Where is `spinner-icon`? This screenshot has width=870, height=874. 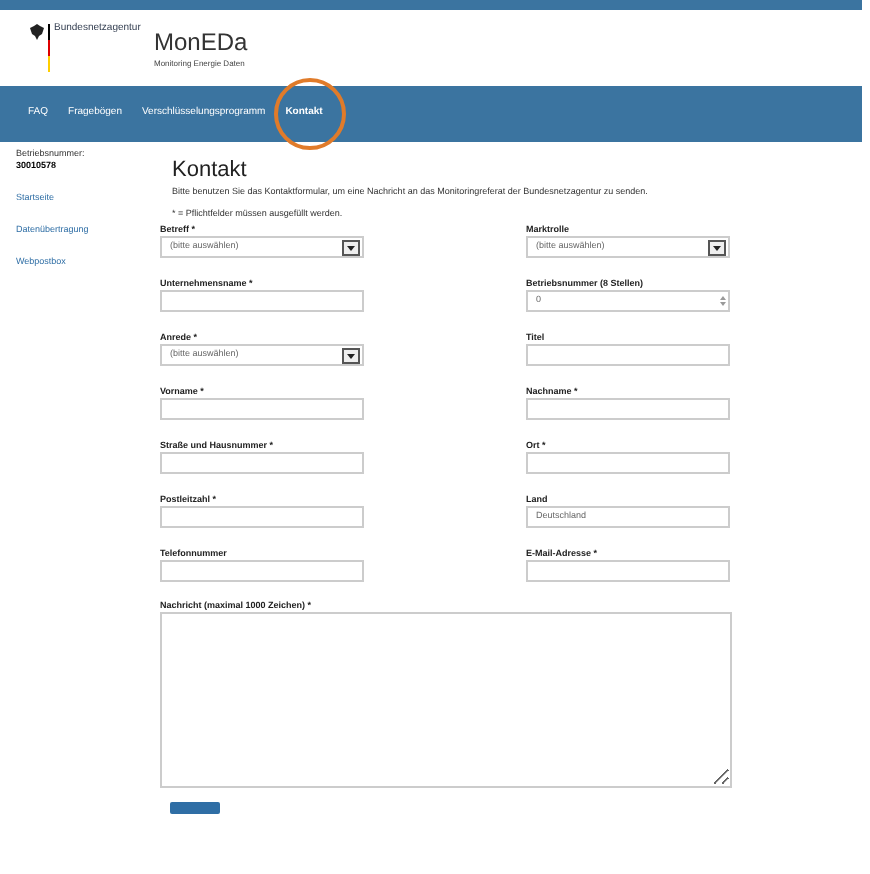 spinner-icon is located at coordinates (723, 301).